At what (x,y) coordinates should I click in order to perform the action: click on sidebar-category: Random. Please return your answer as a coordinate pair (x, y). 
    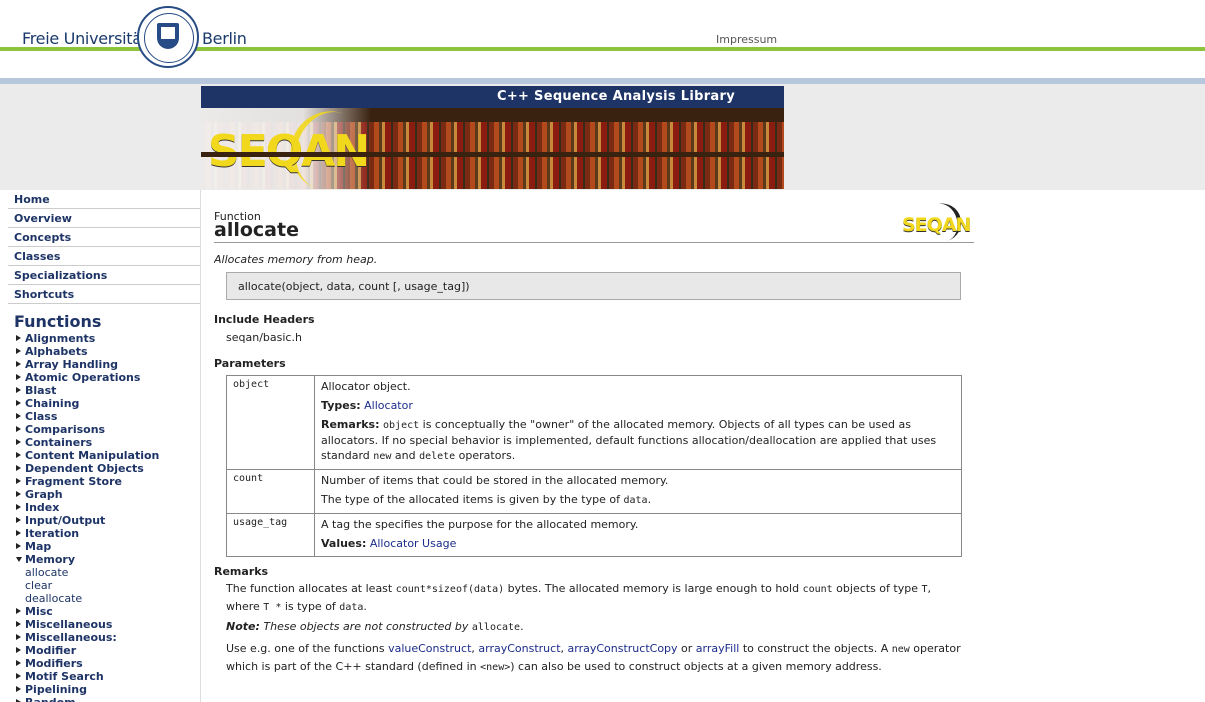
    Looking at the image, I should click on (100, 699).